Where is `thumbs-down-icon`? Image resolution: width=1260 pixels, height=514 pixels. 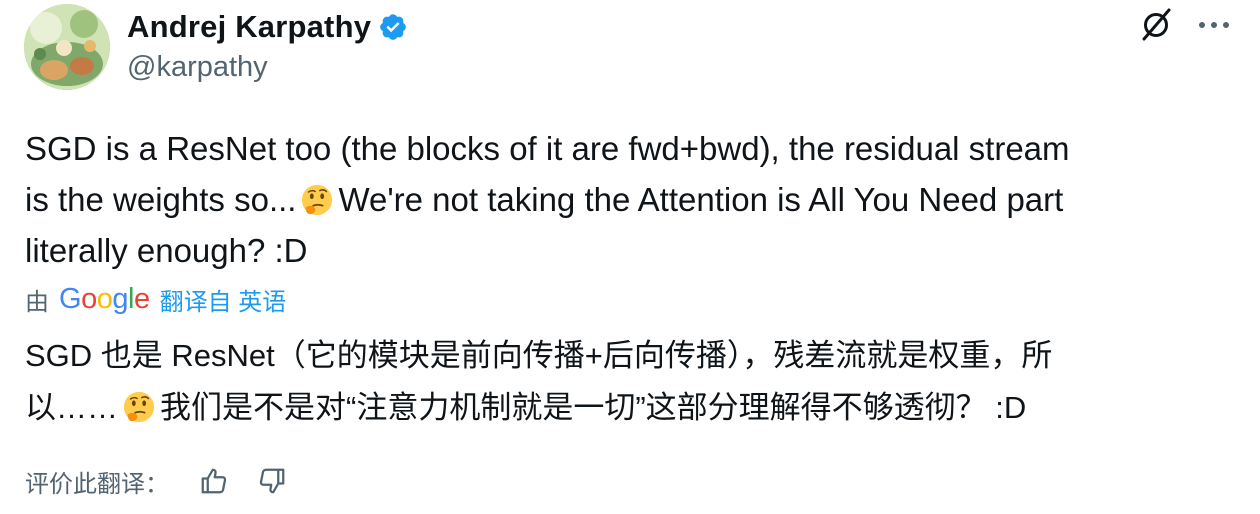
thumbs-down-icon is located at coordinates (272, 481).